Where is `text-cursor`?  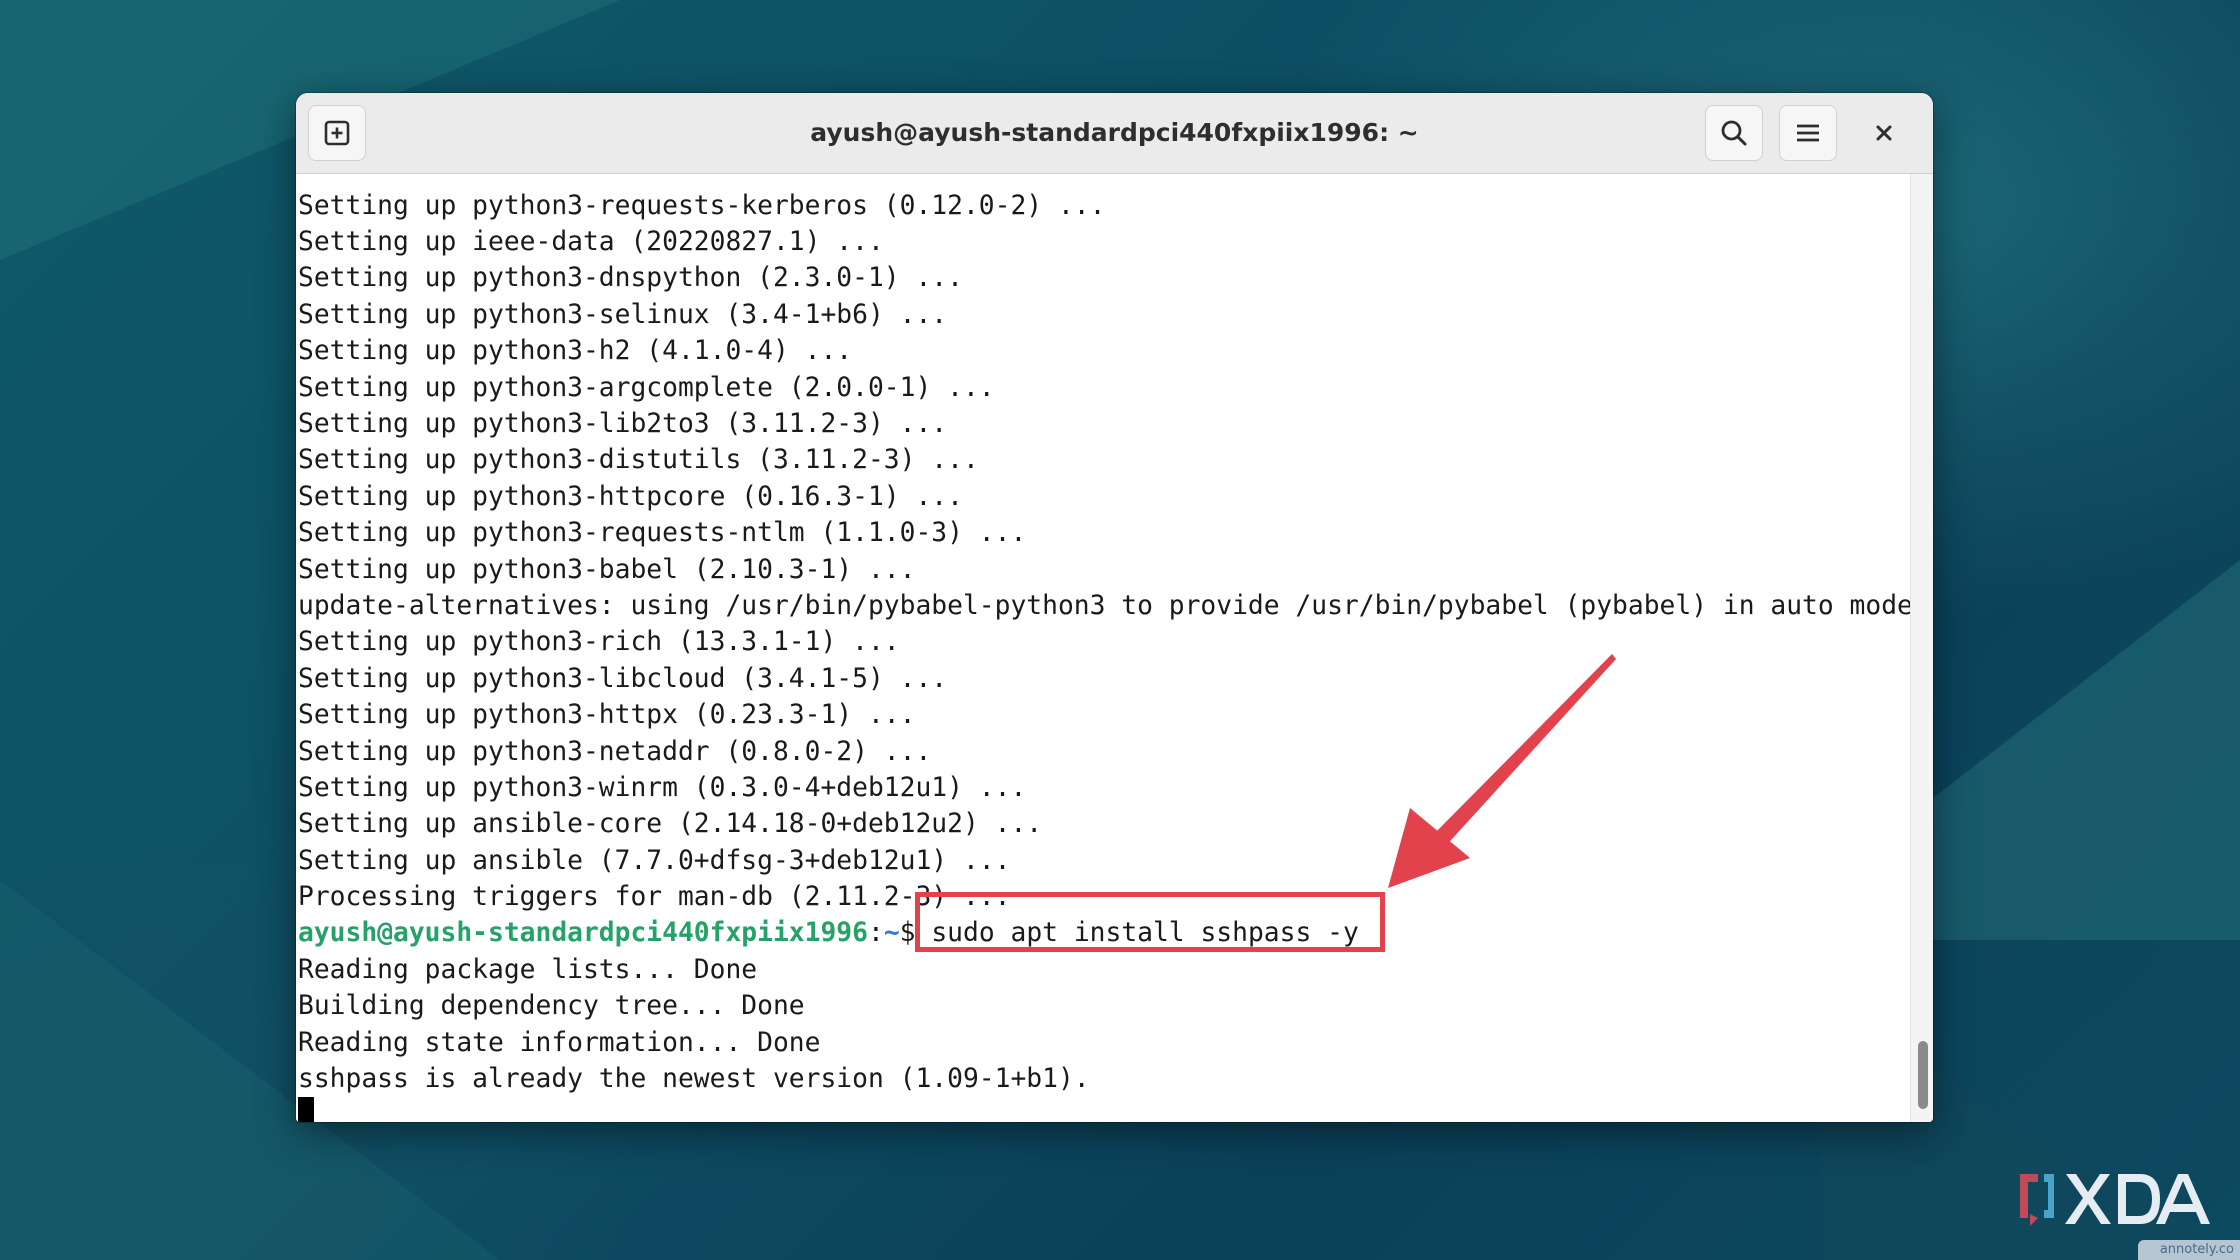 text-cursor is located at coordinates (306, 1109).